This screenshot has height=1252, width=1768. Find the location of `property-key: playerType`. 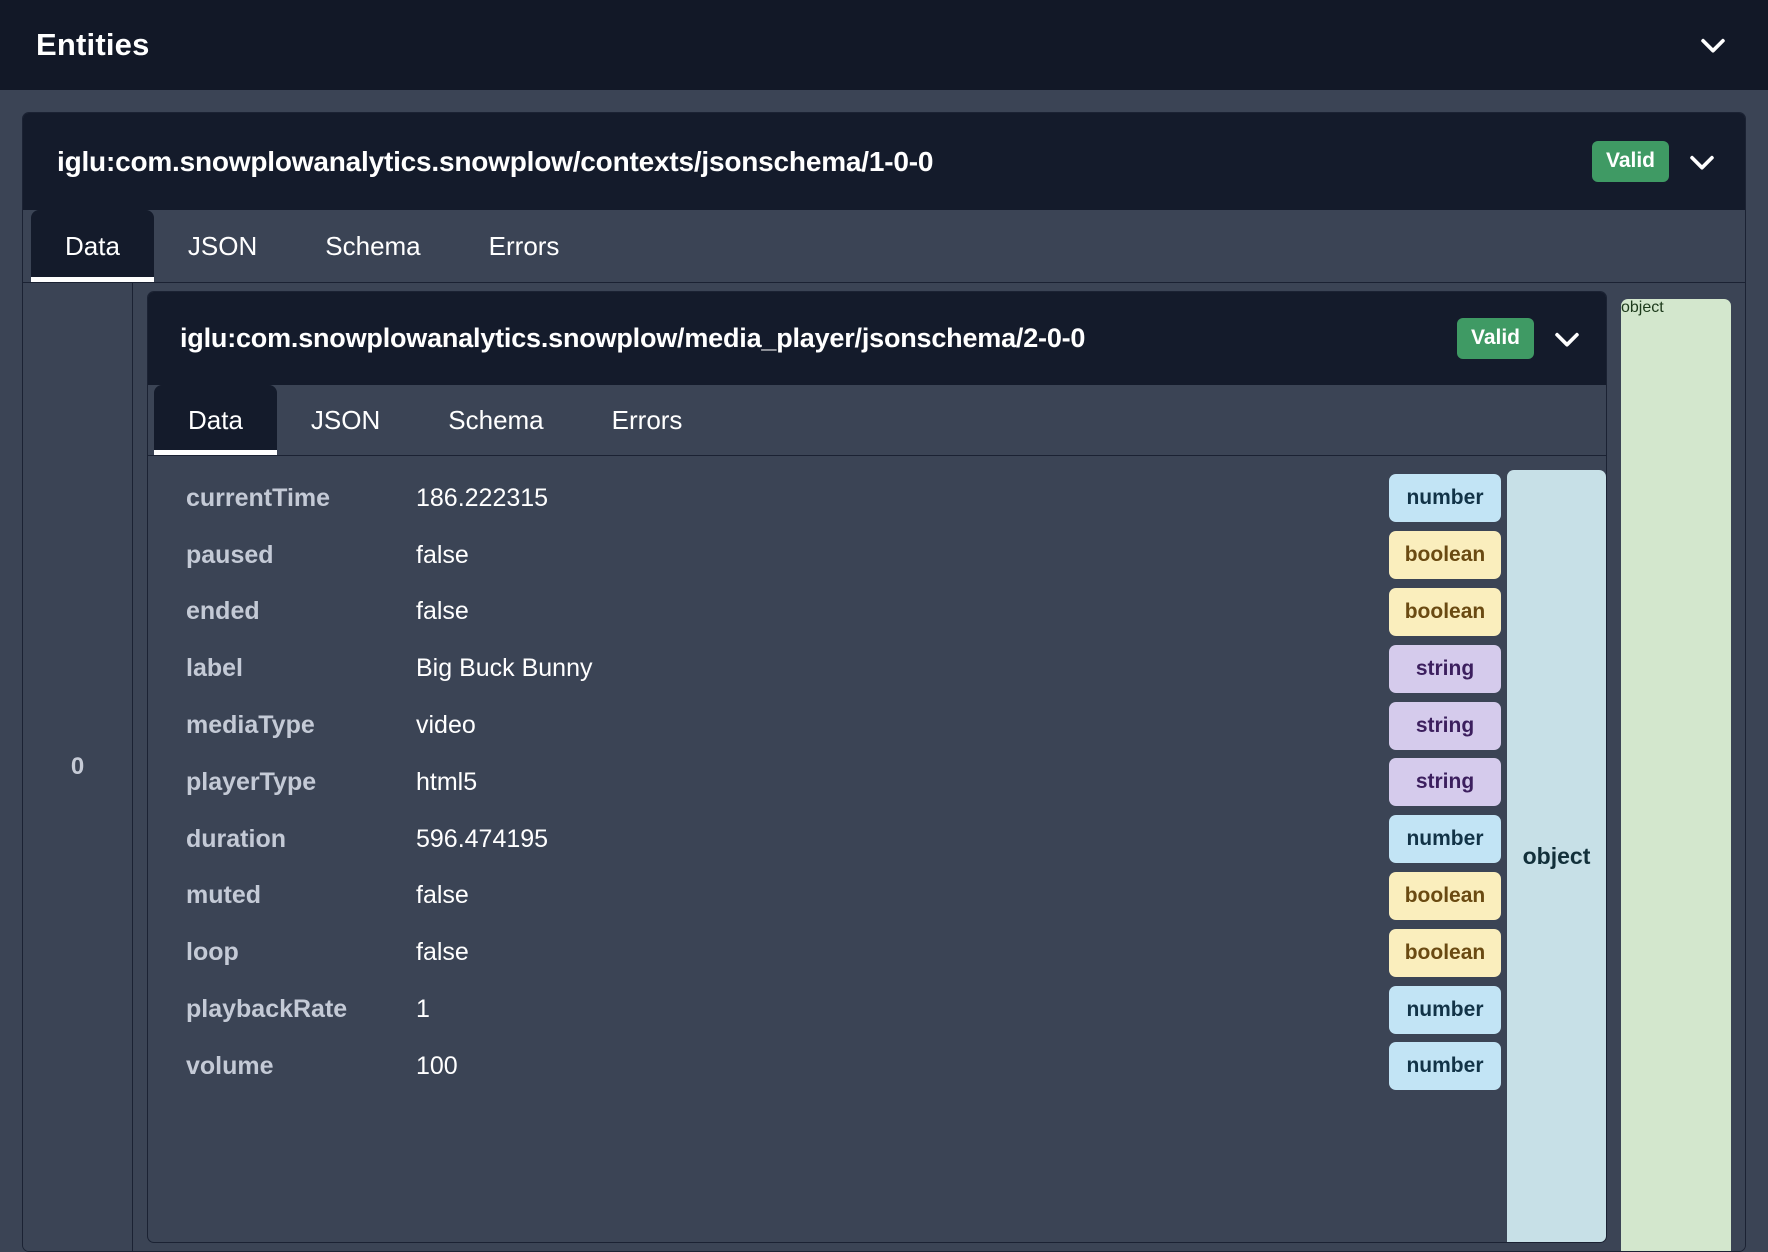

property-key: playerType is located at coordinates (251, 781).